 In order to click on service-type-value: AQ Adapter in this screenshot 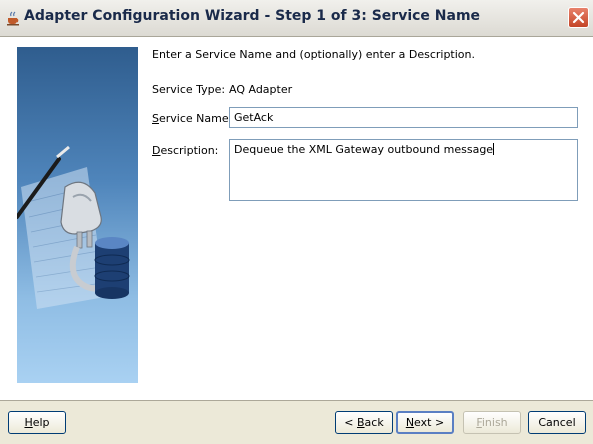, I will do `click(261, 89)`.